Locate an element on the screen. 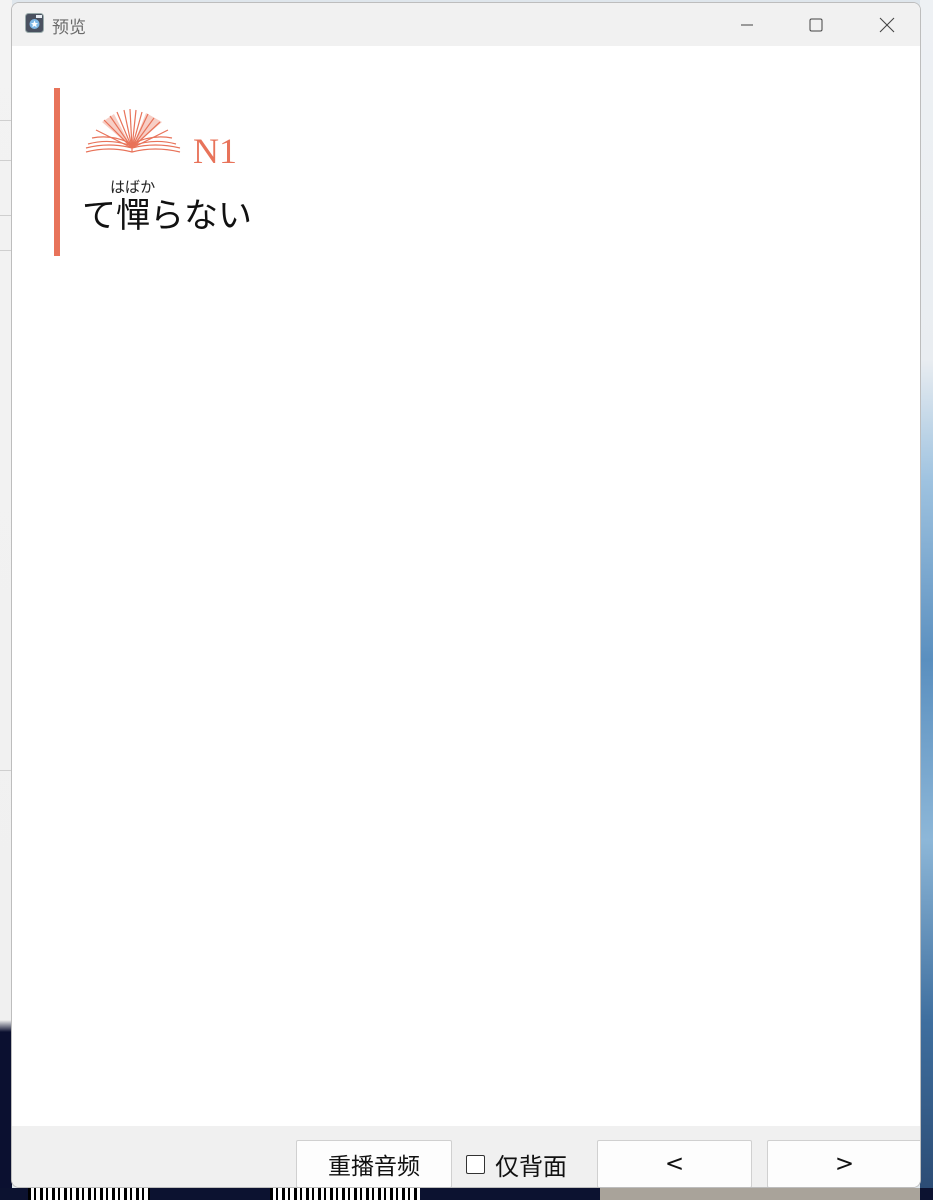 This screenshot has height=1200, width=933. desktop-right-strip is located at coordinates (926, 600).